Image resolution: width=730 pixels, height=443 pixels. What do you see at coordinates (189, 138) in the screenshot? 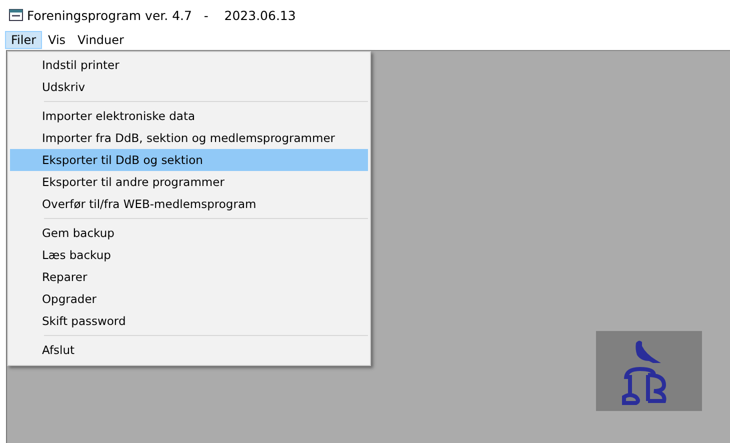
I see `menu-item: Importer fra DdB, sektion og medlemsprogrammer` at bounding box center [189, 138].